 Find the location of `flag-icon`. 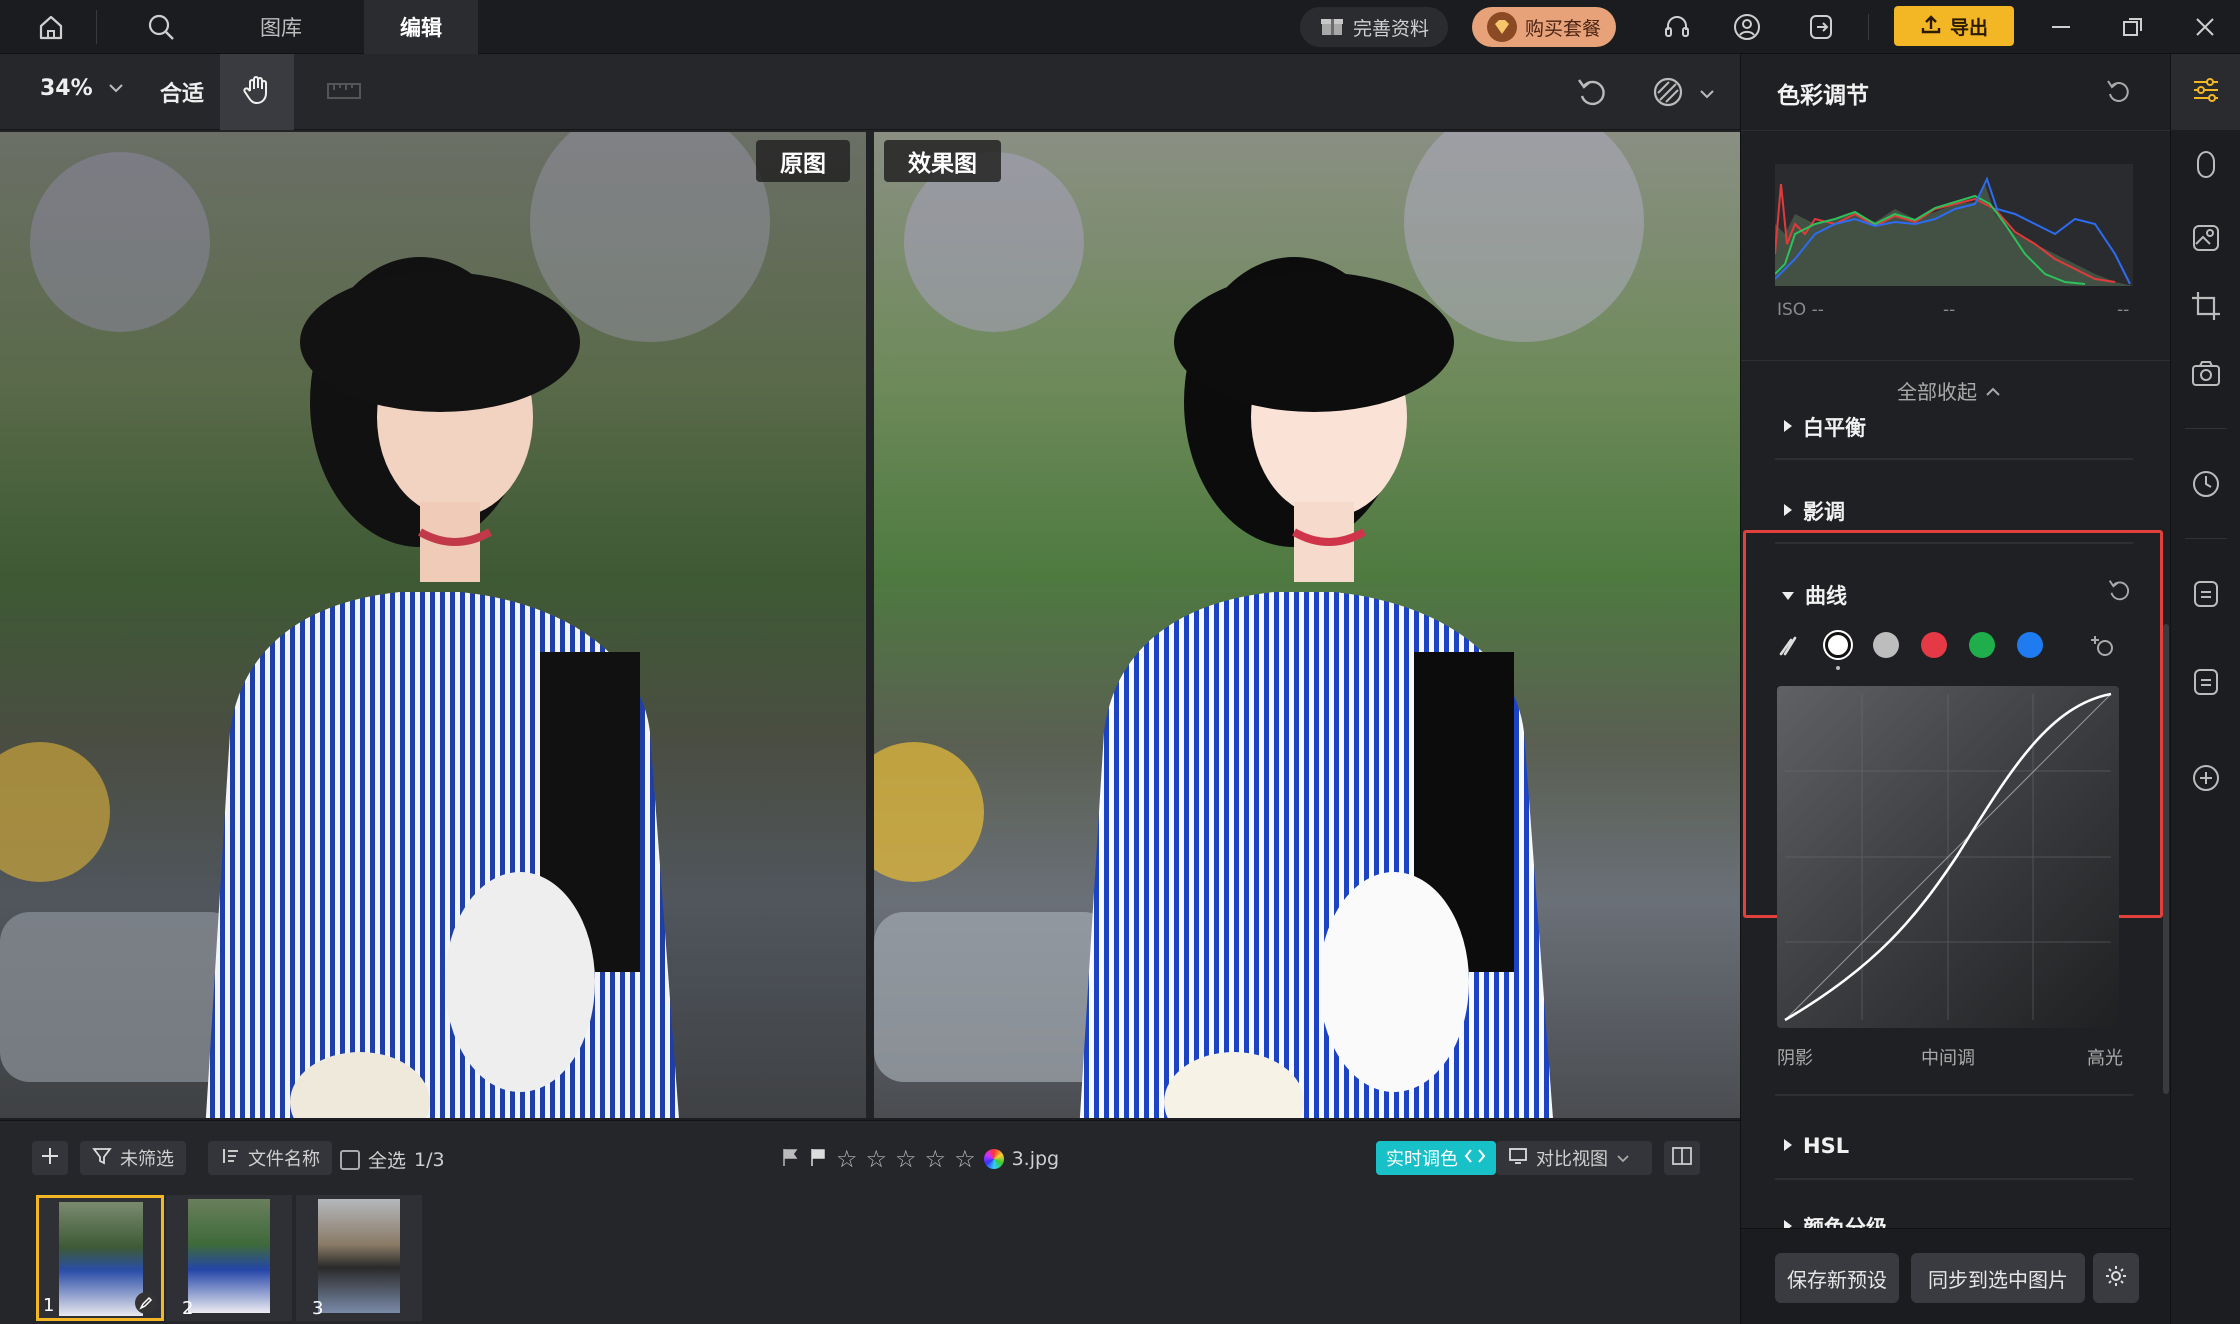

flag-icon is located at coordinates (790, 1159).